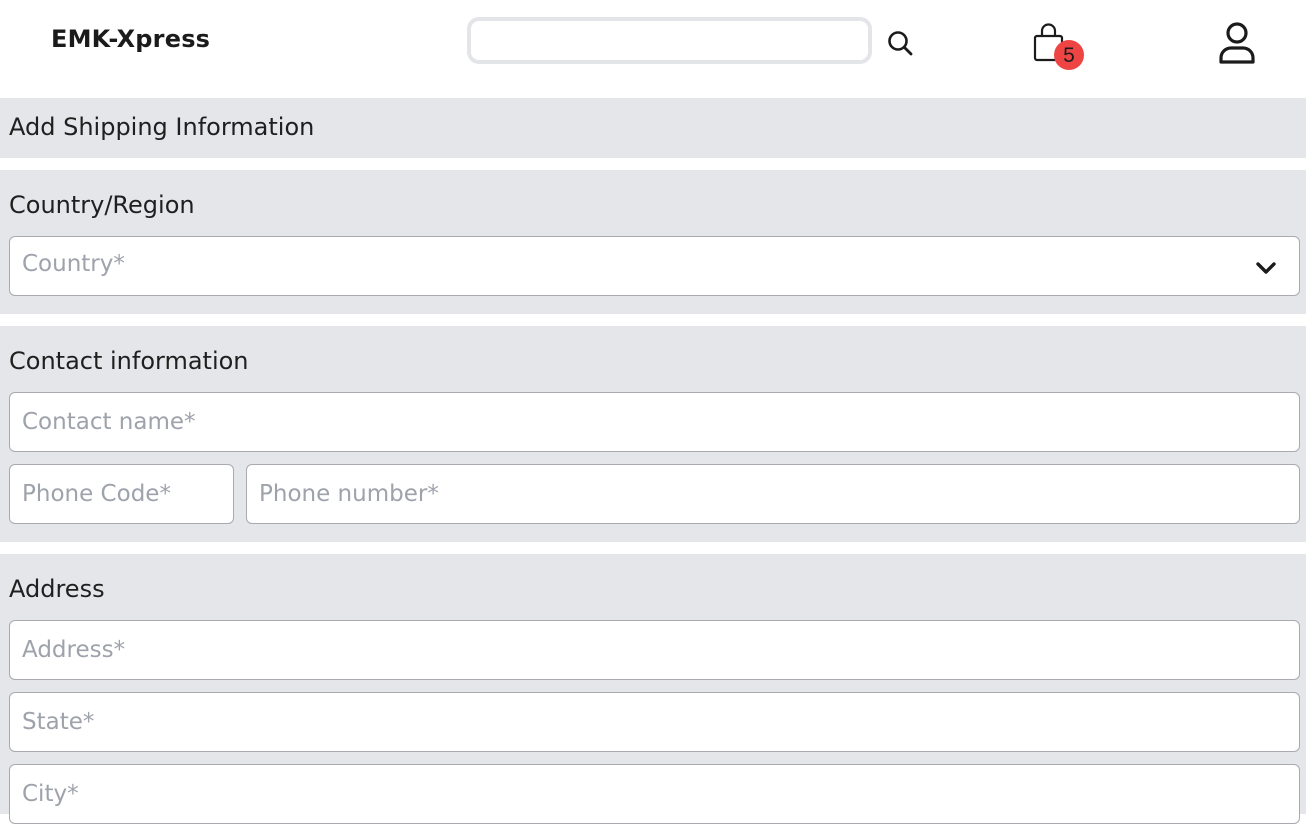 This screenshot has width=1306, height=824. What do you see at coordinates (654, 722) in the screenshot?
I see `state-input` at bounding box center [654, 722].